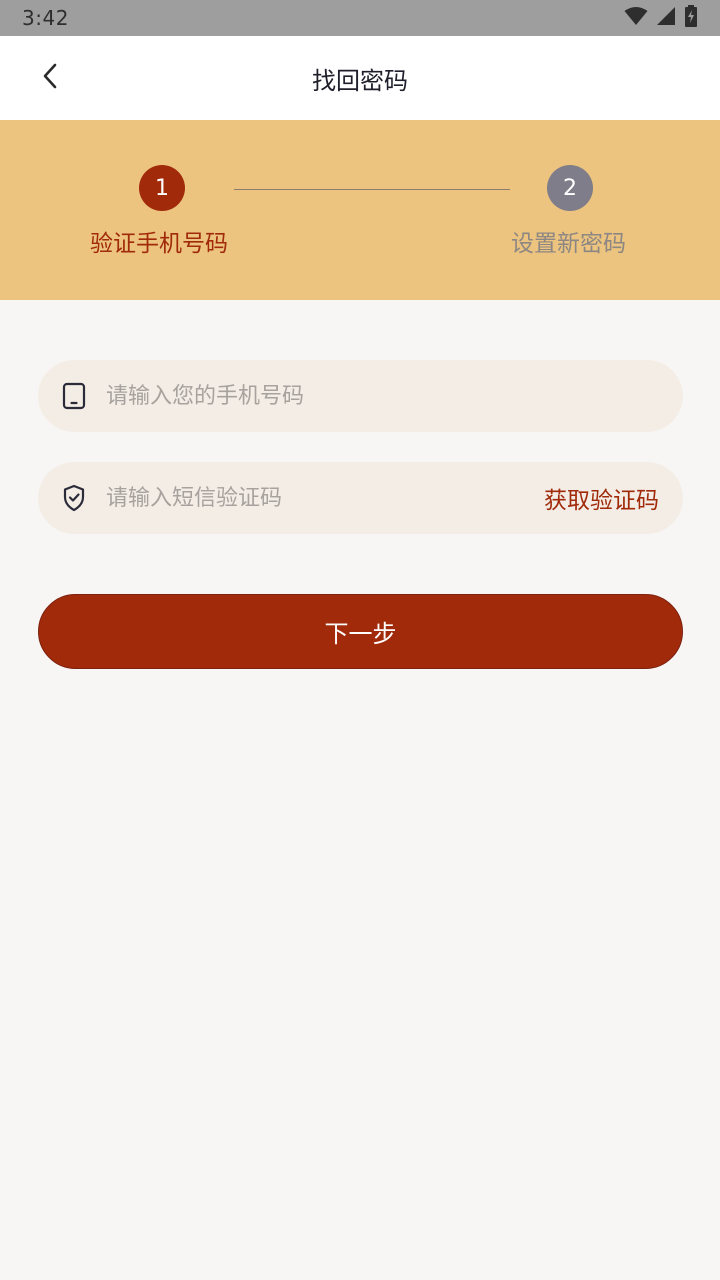 The height and width of the screenshot is (1280, 720). I want to click on phone-icon, so click(74, 396).